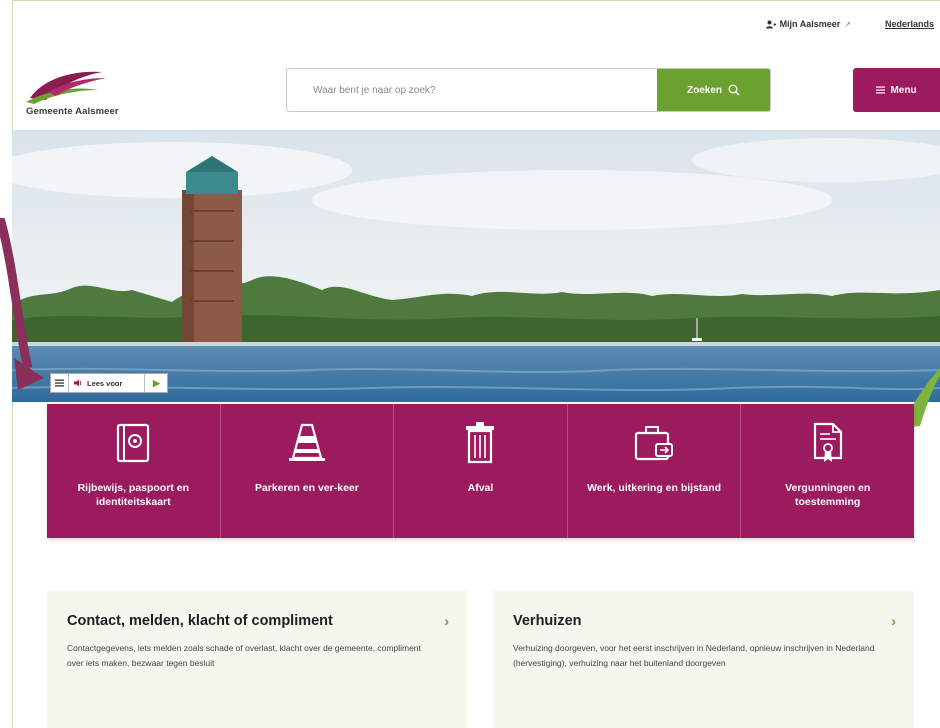 This screenshot has height=728, width=940. I want to click on tile-work-benefits: Werk, uitkering en bijstand, so click(654, 471).